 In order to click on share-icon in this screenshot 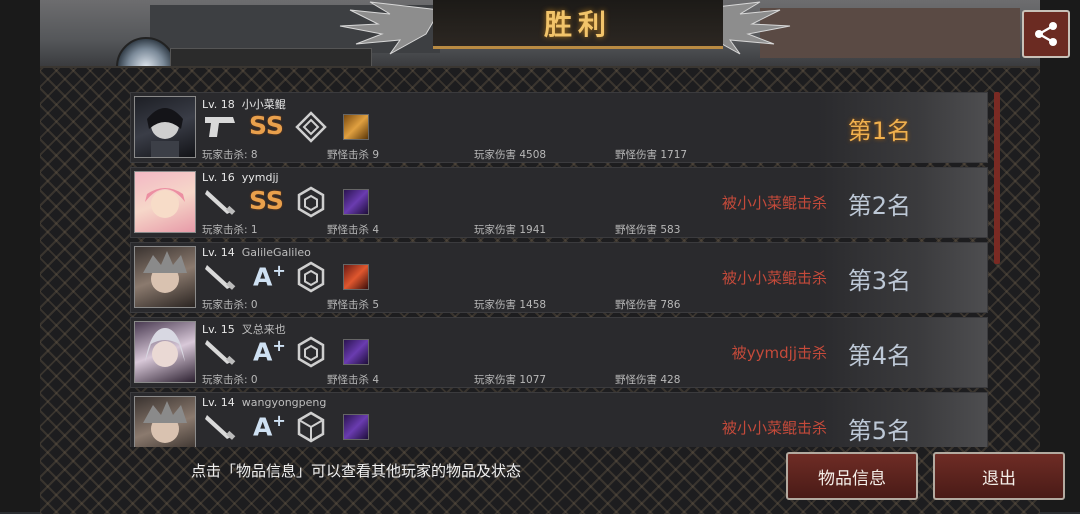, I will do `click(1046, 34)`.